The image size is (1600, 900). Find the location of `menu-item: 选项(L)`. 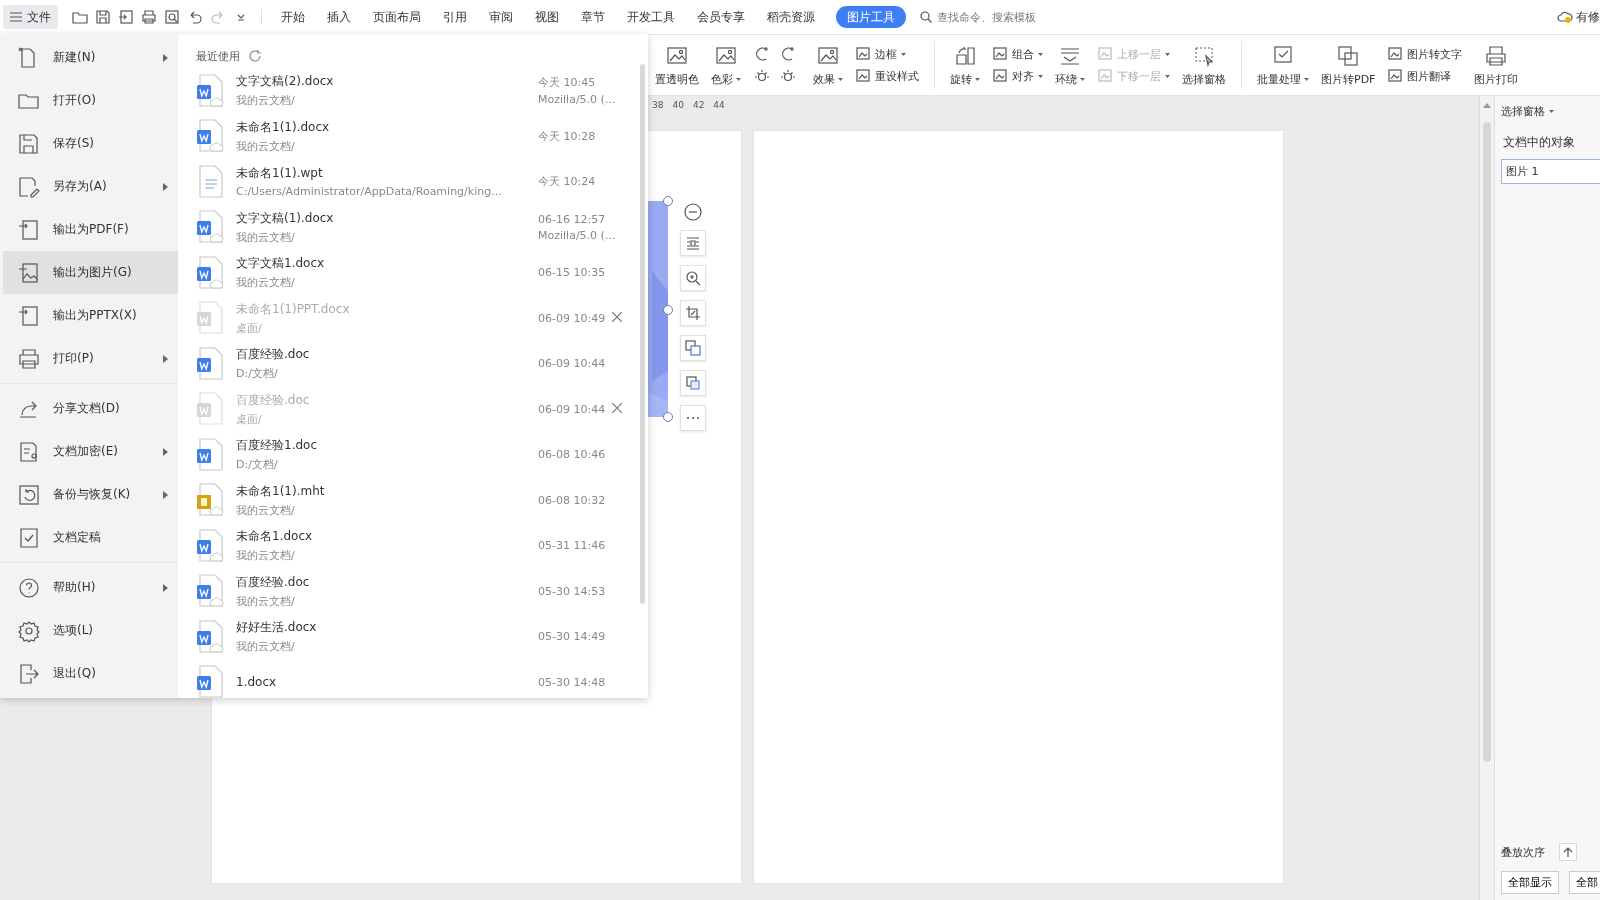

menu-item: 选项(L) is located at coordinates (90, 630).